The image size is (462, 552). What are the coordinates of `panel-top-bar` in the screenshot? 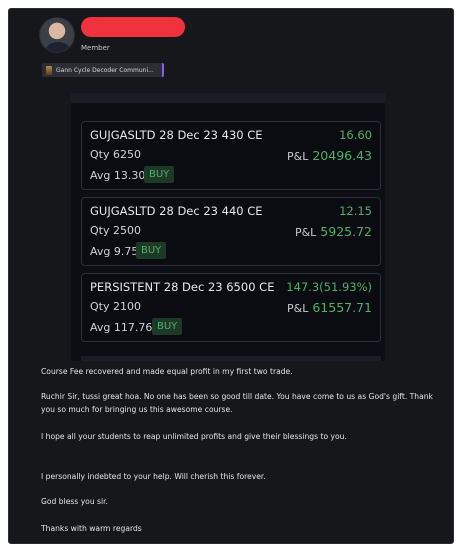 It's located at (228, 98).